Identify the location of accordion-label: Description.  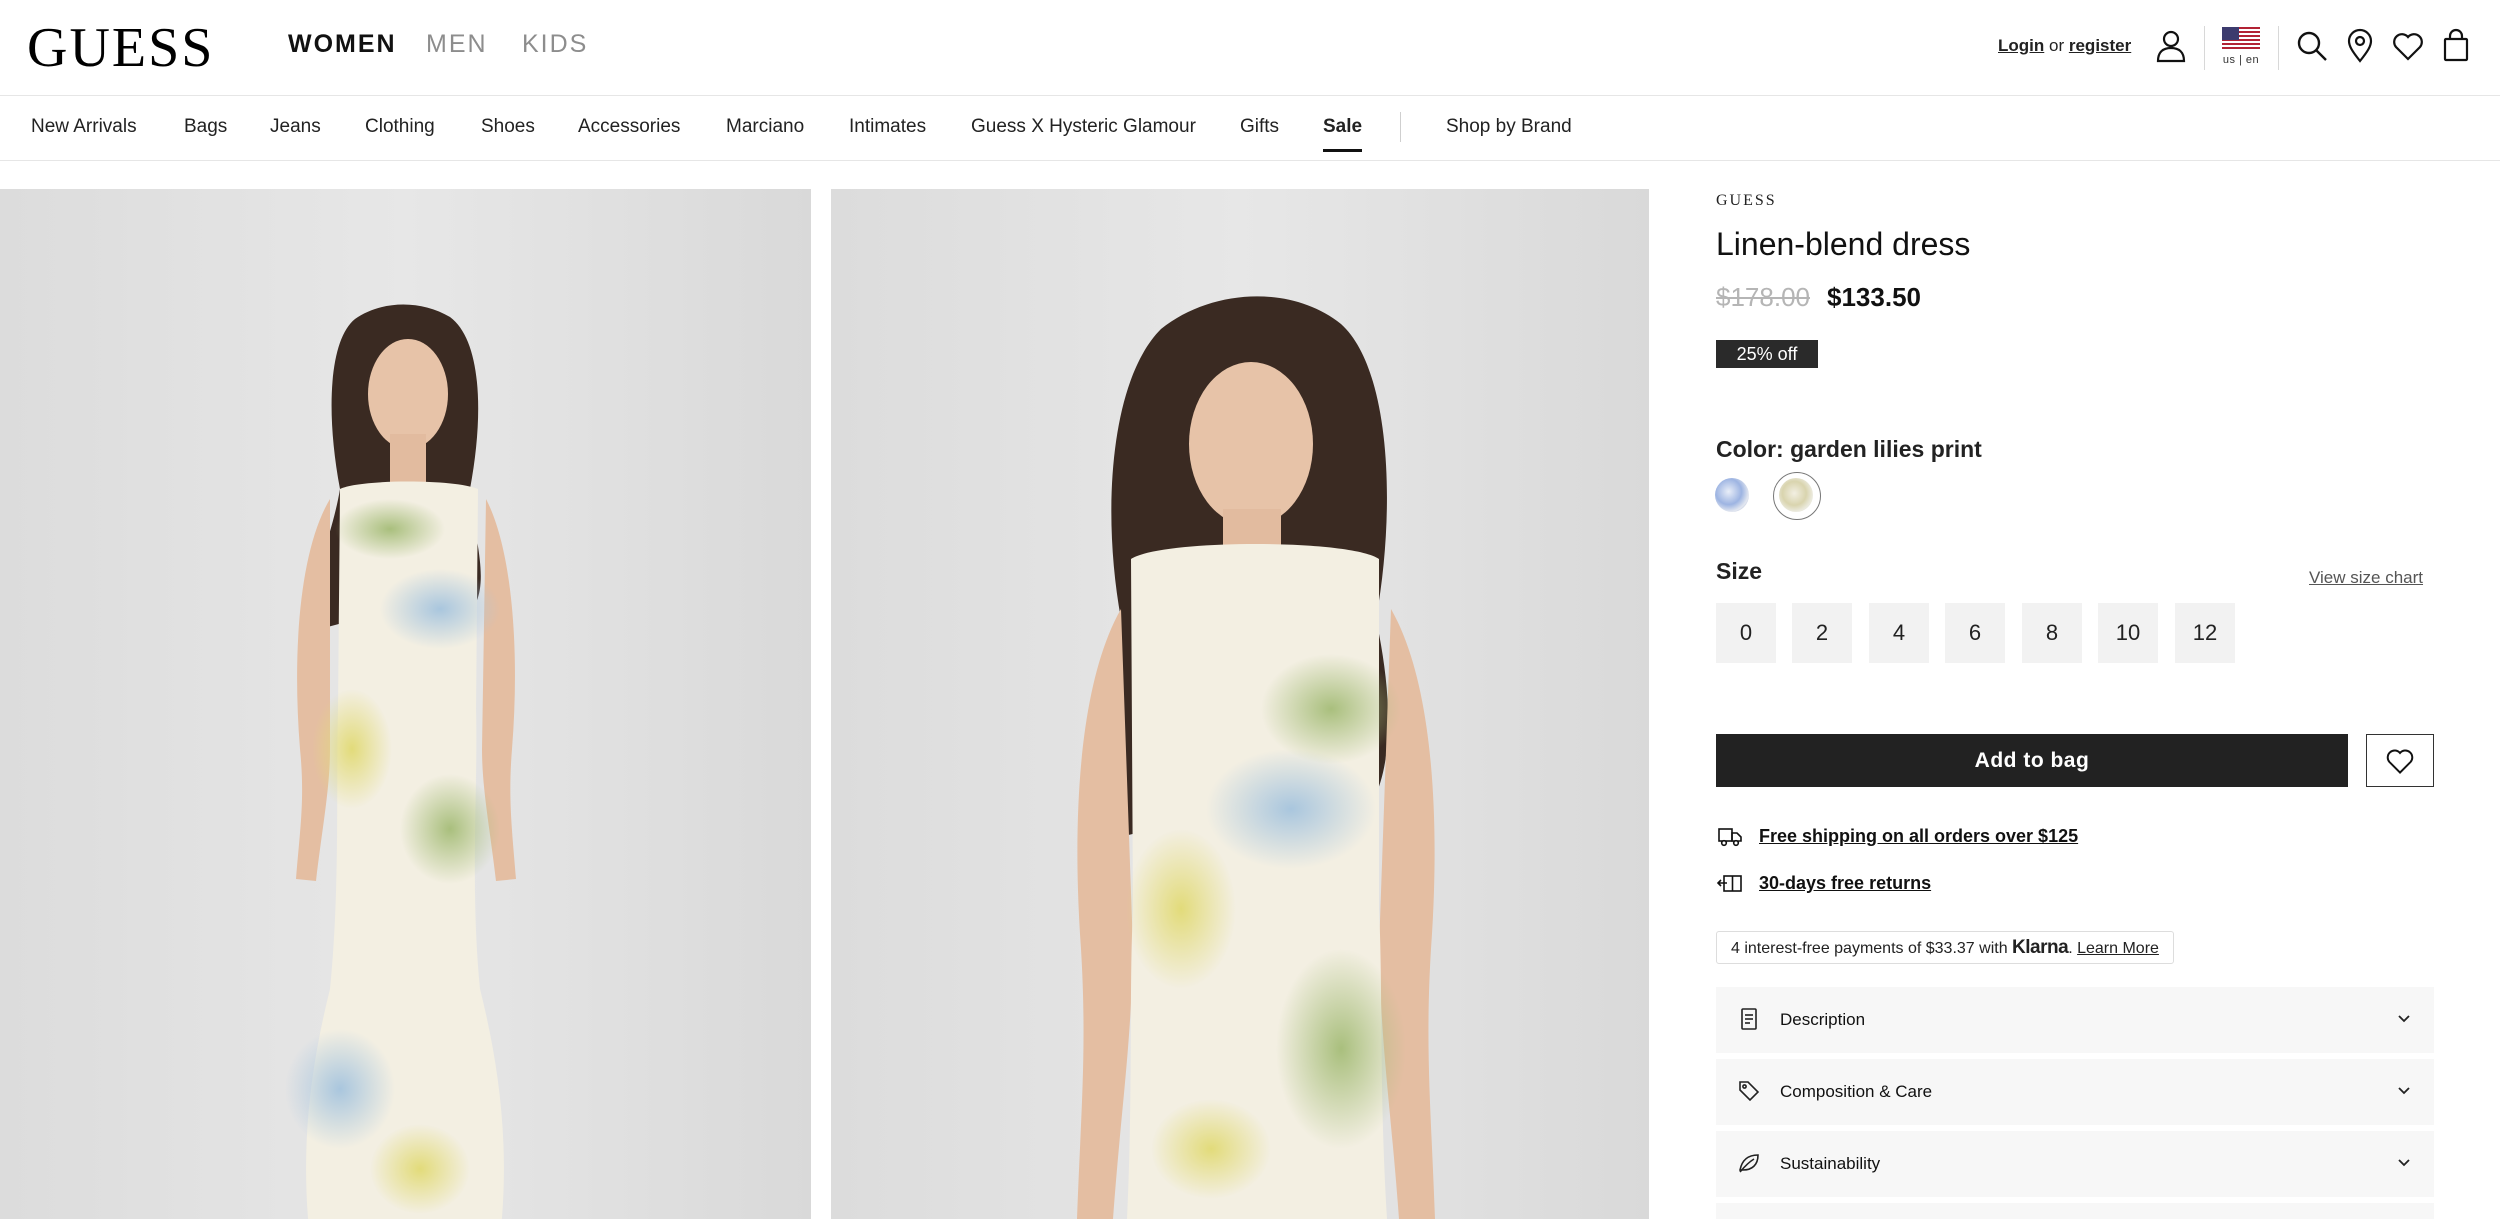
(1823, 1019).